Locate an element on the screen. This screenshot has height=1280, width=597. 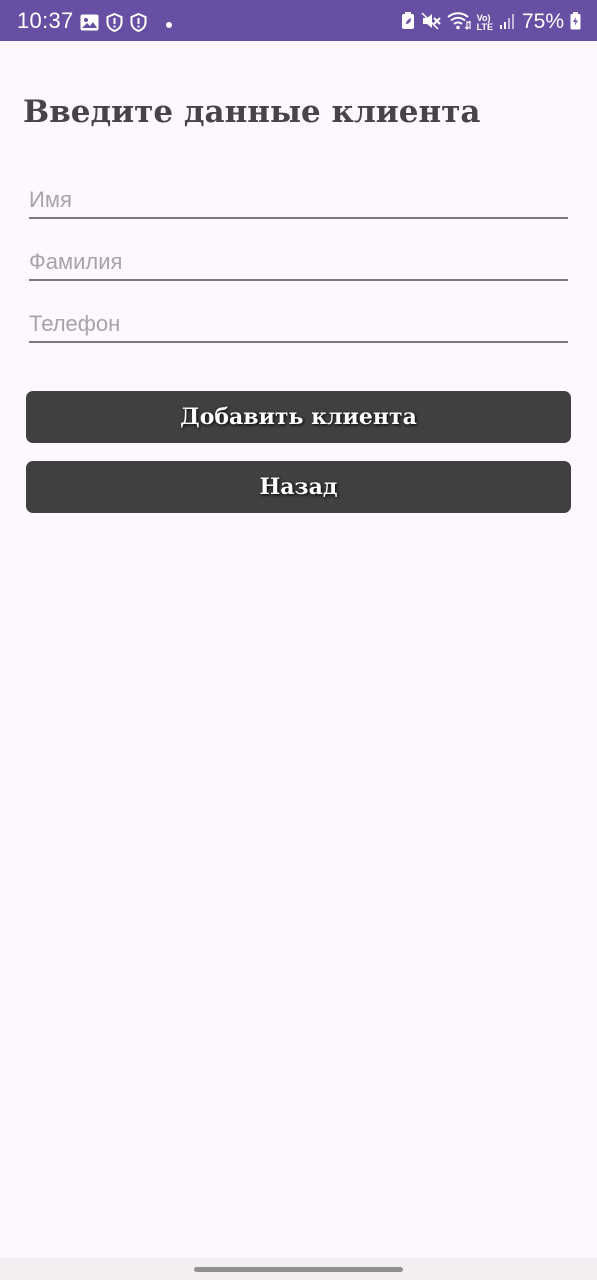
navigation-bar is located at coordinates (298, 1269).